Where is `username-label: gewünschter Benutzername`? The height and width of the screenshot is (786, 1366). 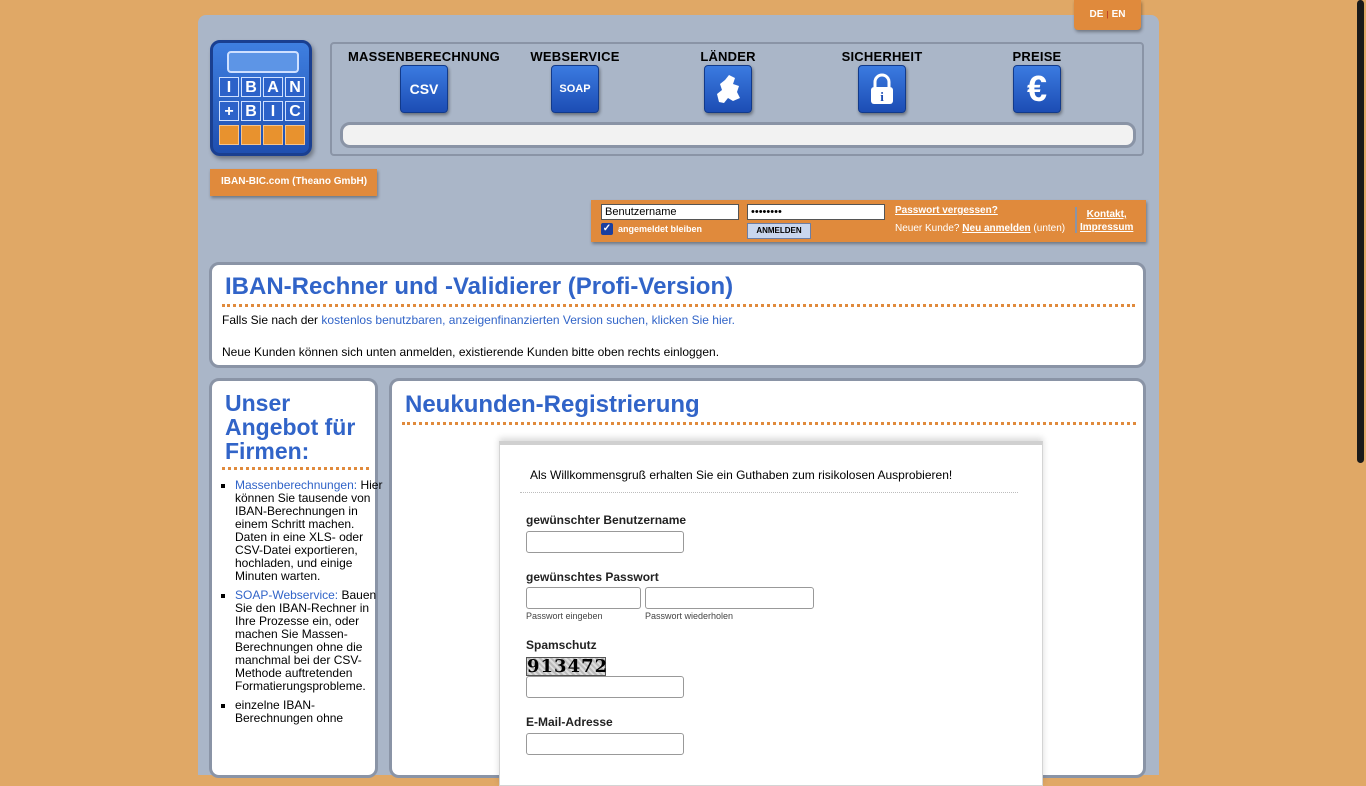 username-label: gewünschter Benutzername is located at coordinates (606, 520).